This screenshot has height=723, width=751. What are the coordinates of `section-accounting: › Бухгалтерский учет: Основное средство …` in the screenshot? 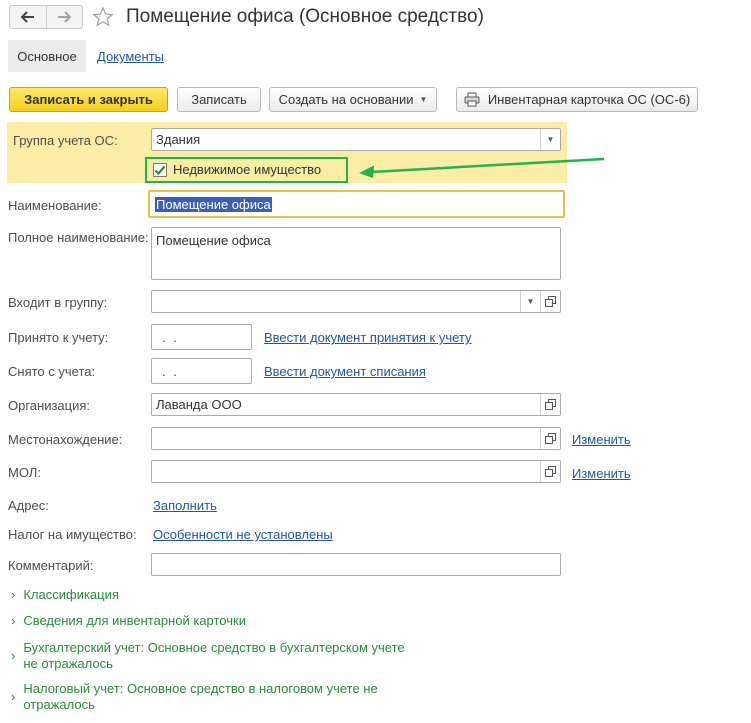 It's located at (208, 656).